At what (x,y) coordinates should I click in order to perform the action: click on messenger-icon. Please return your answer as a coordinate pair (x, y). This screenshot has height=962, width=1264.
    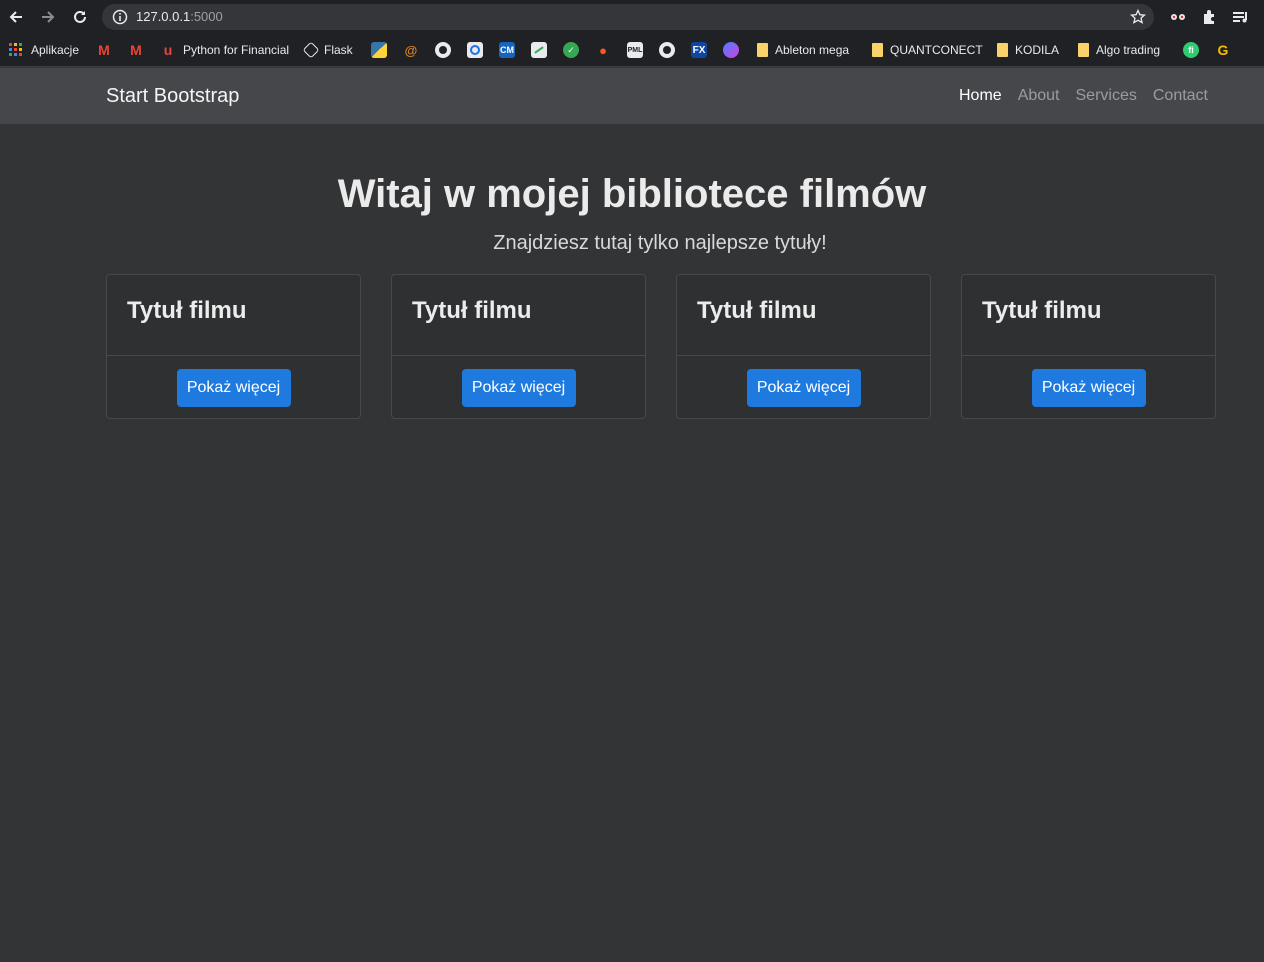
    Looking at the image, I should click on (731, 50).